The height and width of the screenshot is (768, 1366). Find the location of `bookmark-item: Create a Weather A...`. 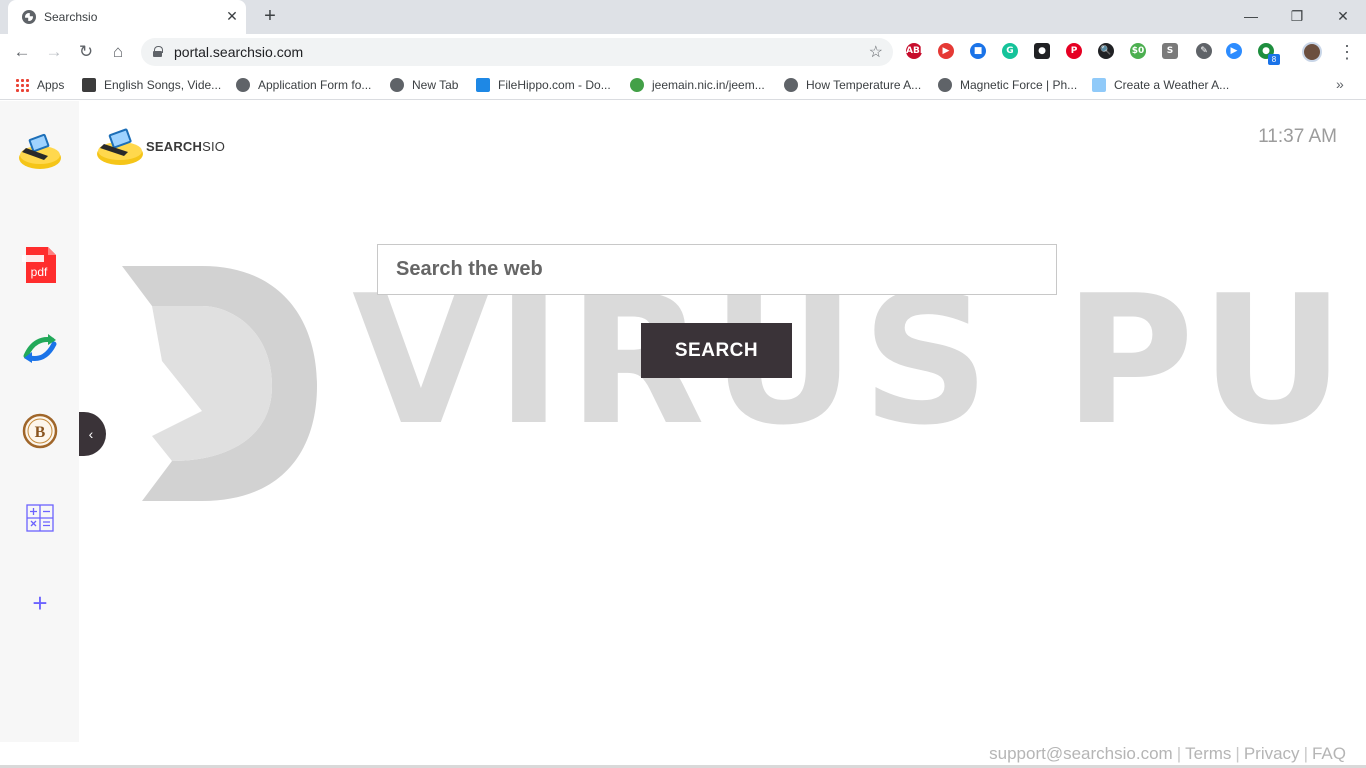

bookmark-item: Create a Weather A... is located at coordinates (1160, 85).